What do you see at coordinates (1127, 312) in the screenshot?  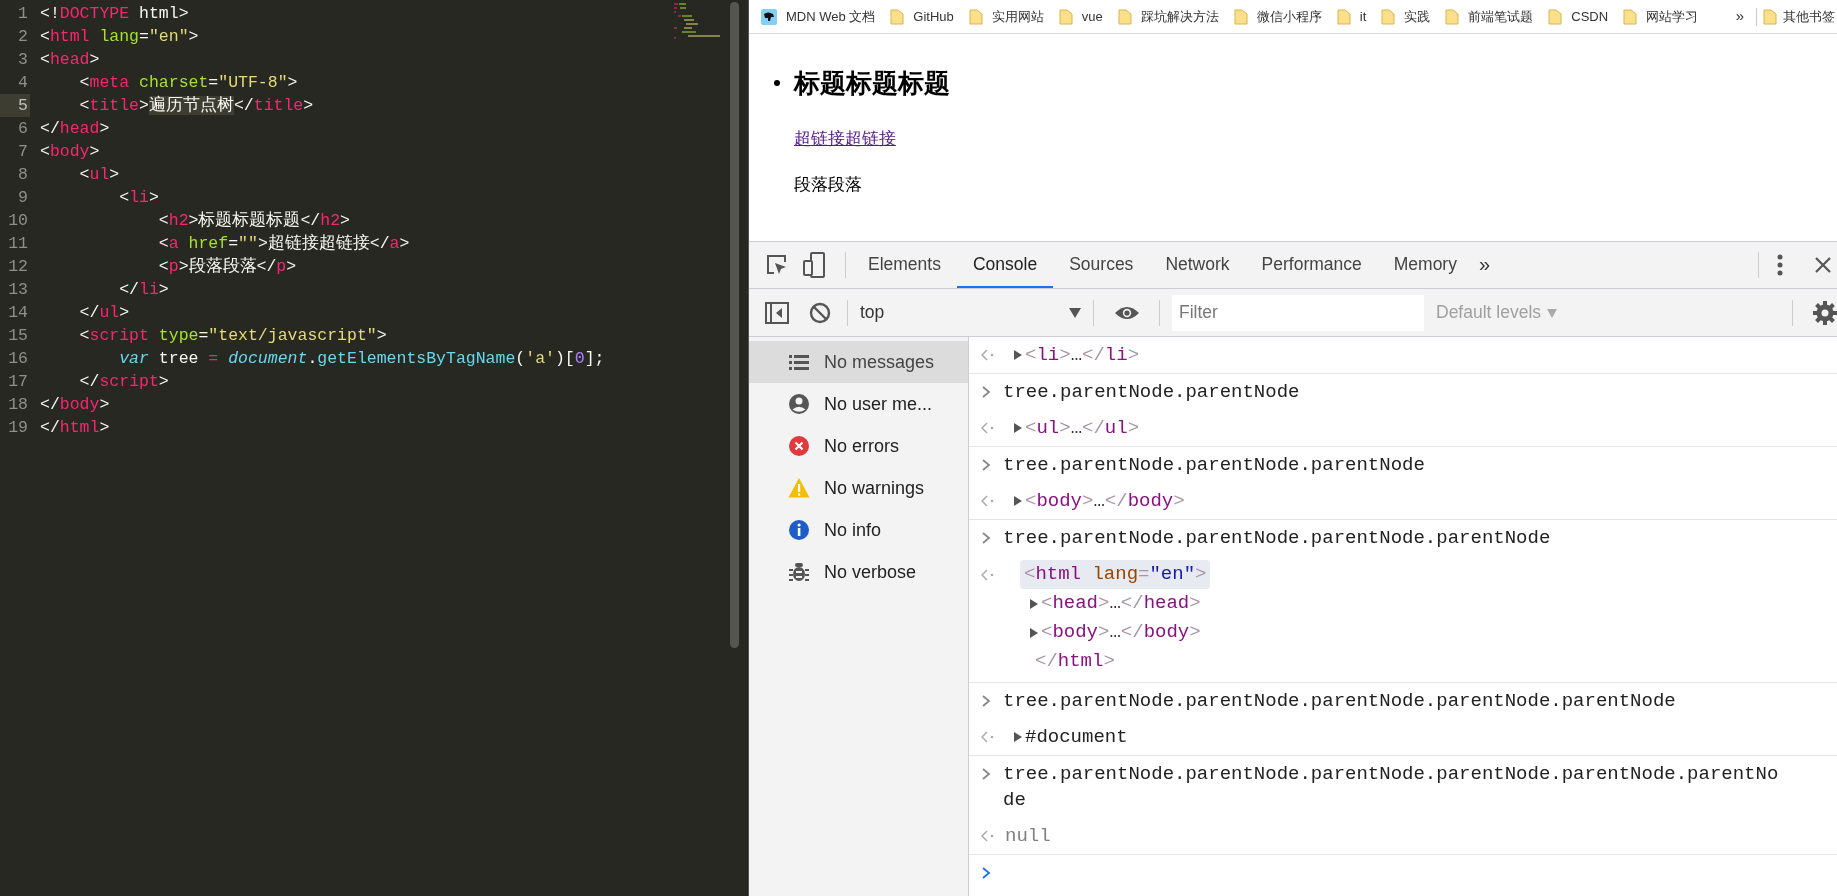 I see `eye-icon` at bounding box center [1127, 312].